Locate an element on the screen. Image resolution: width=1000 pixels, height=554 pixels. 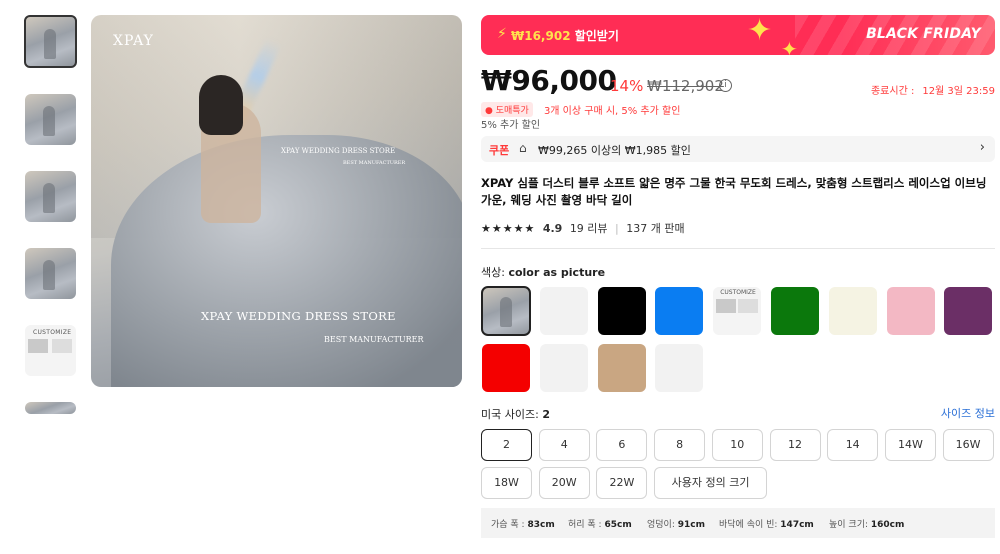
color-swatch: CUSTOMIZE is located at coordinates (737, 311).